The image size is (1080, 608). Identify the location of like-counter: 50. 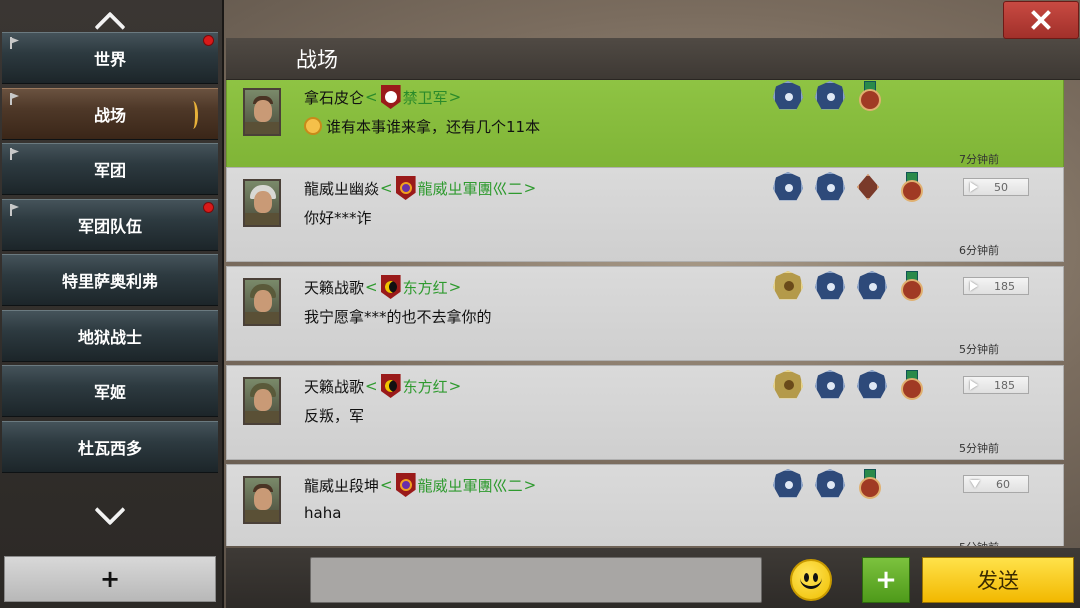
(996, 187).